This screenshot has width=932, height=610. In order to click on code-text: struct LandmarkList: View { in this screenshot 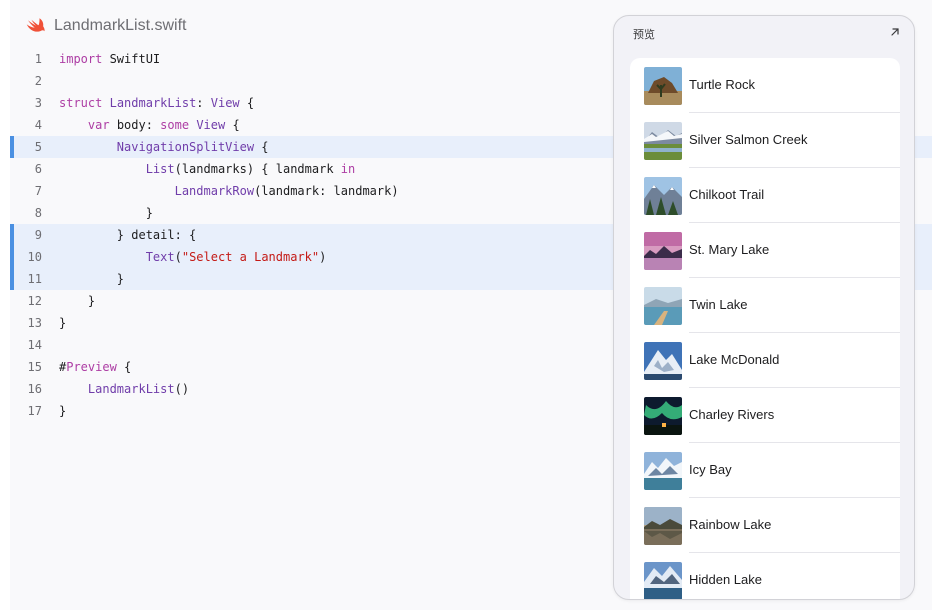, I will do `click(156, 103)`.